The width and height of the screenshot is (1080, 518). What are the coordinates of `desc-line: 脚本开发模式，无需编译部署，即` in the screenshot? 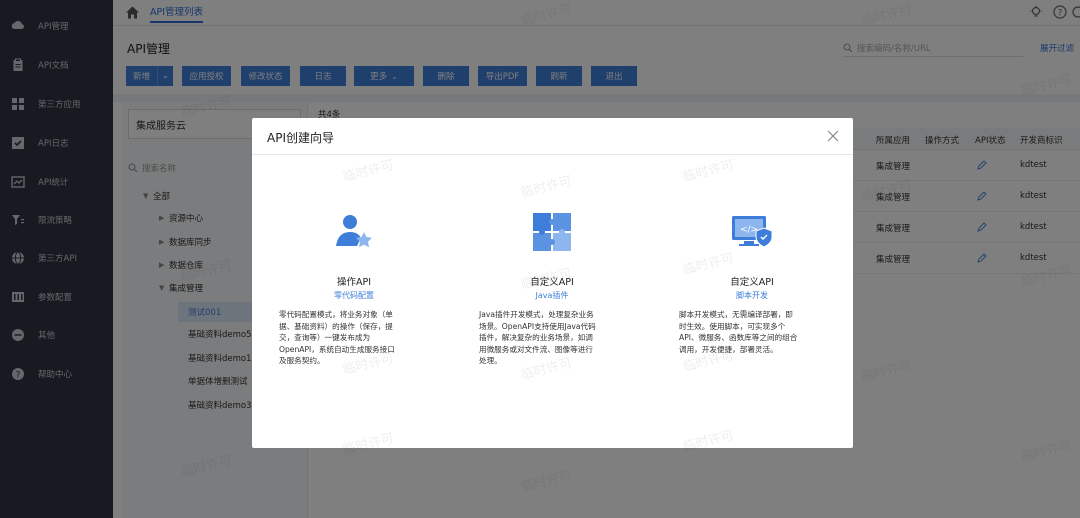 It's located at (736, 314).